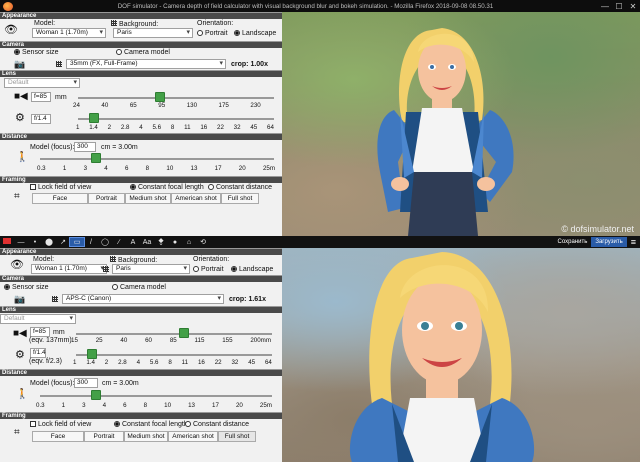 The image size is (640, 462). What do you see at coordinates (605, 6) in the screenshot?
I see `minimize-button: —` at bounding box center [605, 6].